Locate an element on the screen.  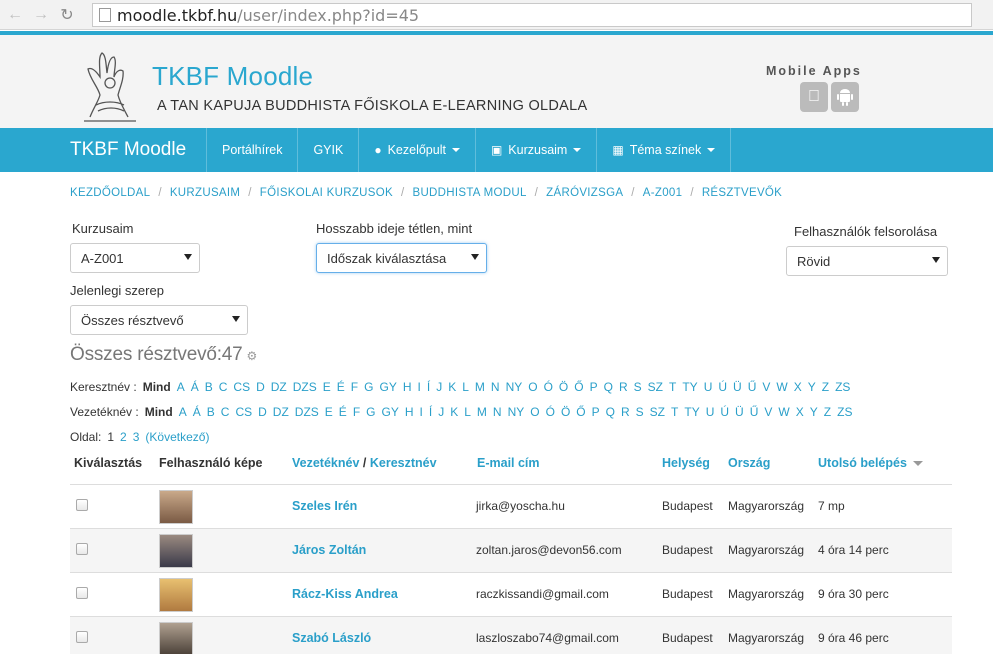
user-name-link: Járos Zoltán is located at coordinates (329, 550).